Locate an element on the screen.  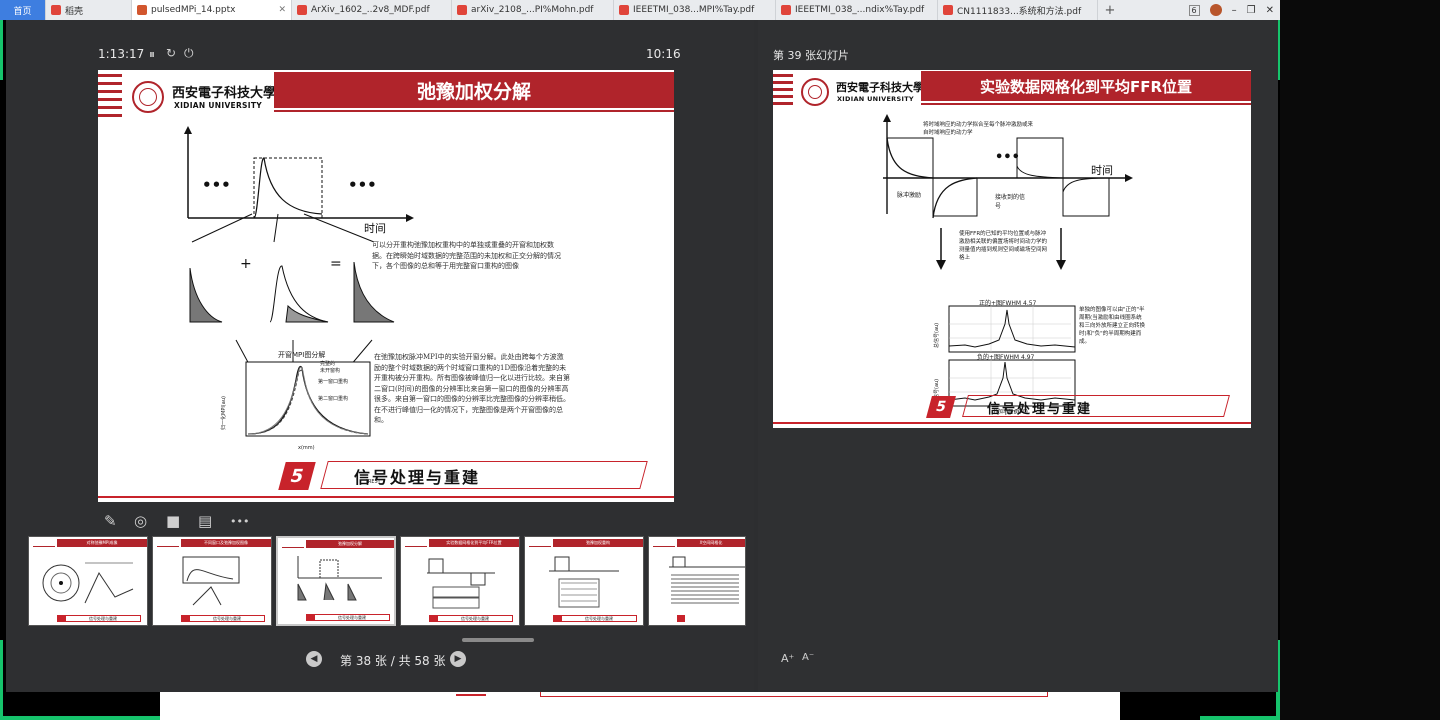
stop-icon: ⏻ is located at coordinates (189, 53).